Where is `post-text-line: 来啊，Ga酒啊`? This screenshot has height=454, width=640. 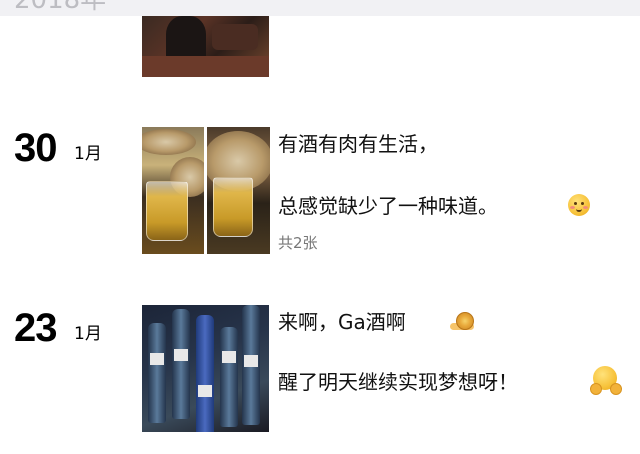
post-text-line: 来啊，Ga酒啊 is located at coordinates (342, 322).